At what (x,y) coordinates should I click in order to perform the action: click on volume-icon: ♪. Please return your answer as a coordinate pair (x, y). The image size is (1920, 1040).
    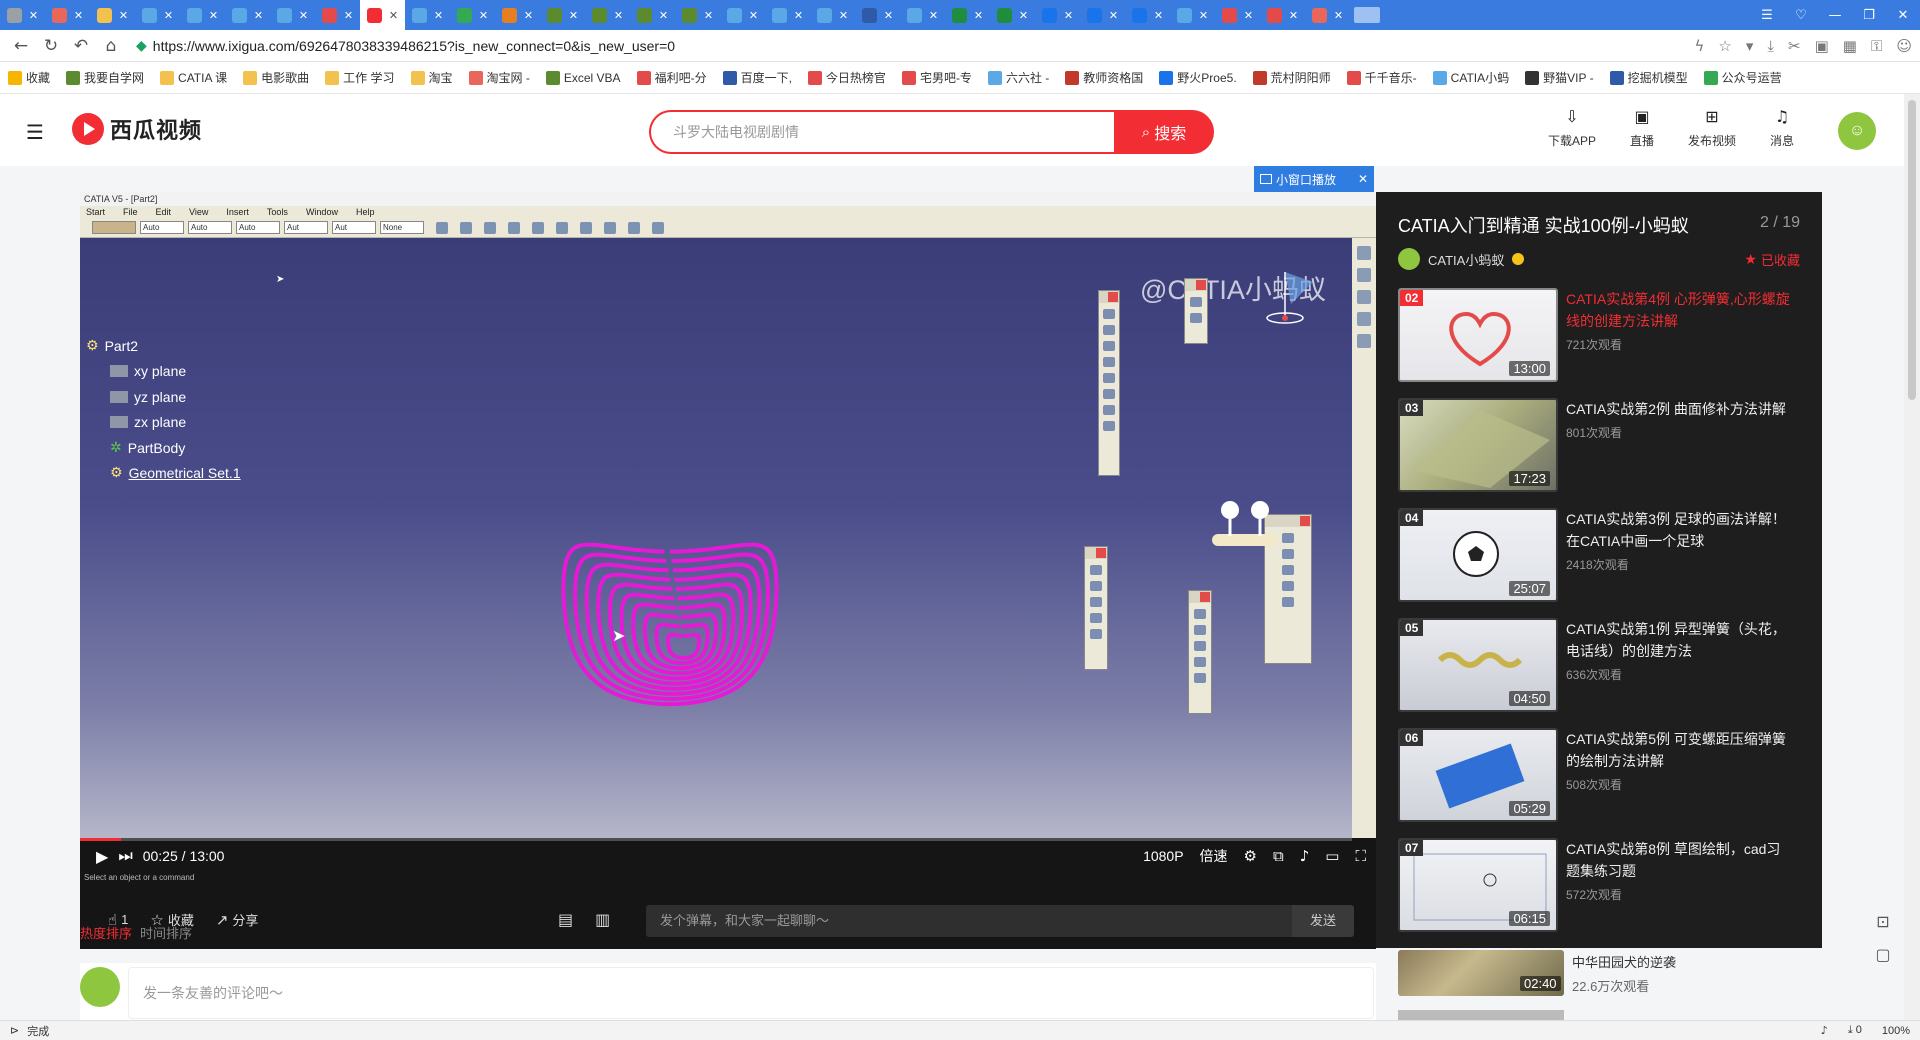
    Looking at the image, I should click on (1305, 856).